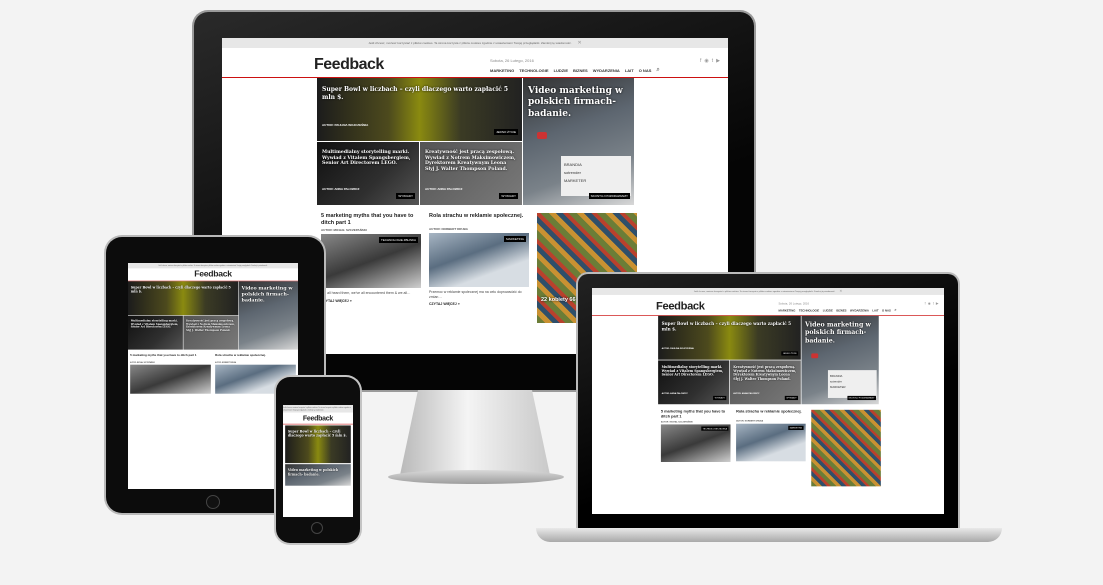 The height and width of the screenshot is (585, 1103). I want to click on laptop-base, so click(769, 535).